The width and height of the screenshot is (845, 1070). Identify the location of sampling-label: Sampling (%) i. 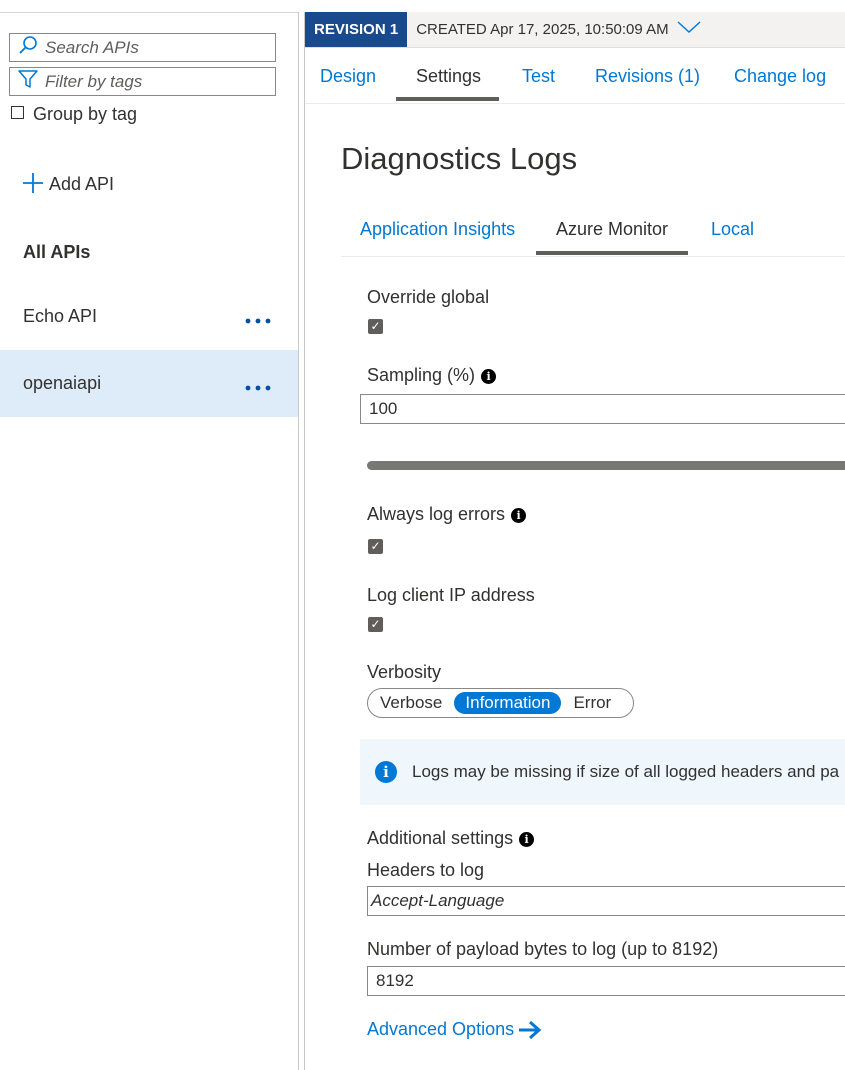
(432, 375).